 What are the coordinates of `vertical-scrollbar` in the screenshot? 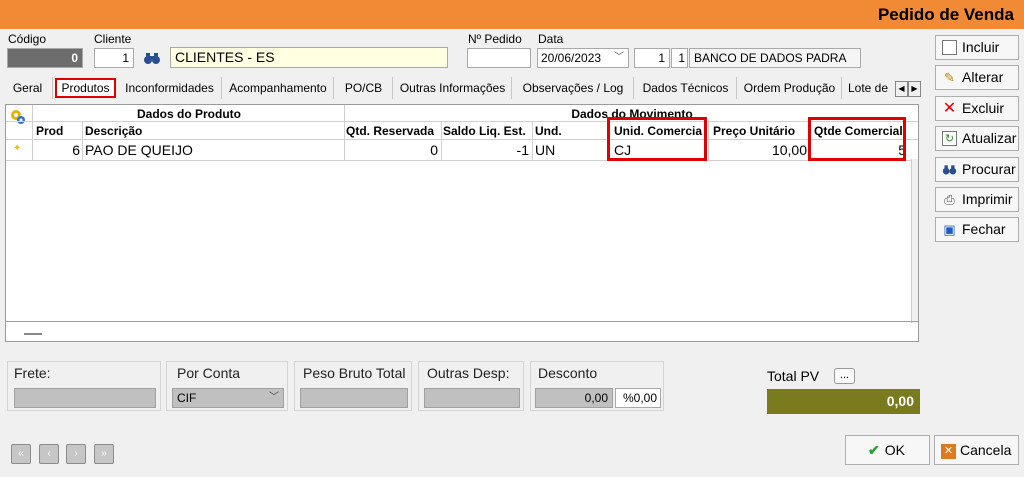 It's located at (914, 241).